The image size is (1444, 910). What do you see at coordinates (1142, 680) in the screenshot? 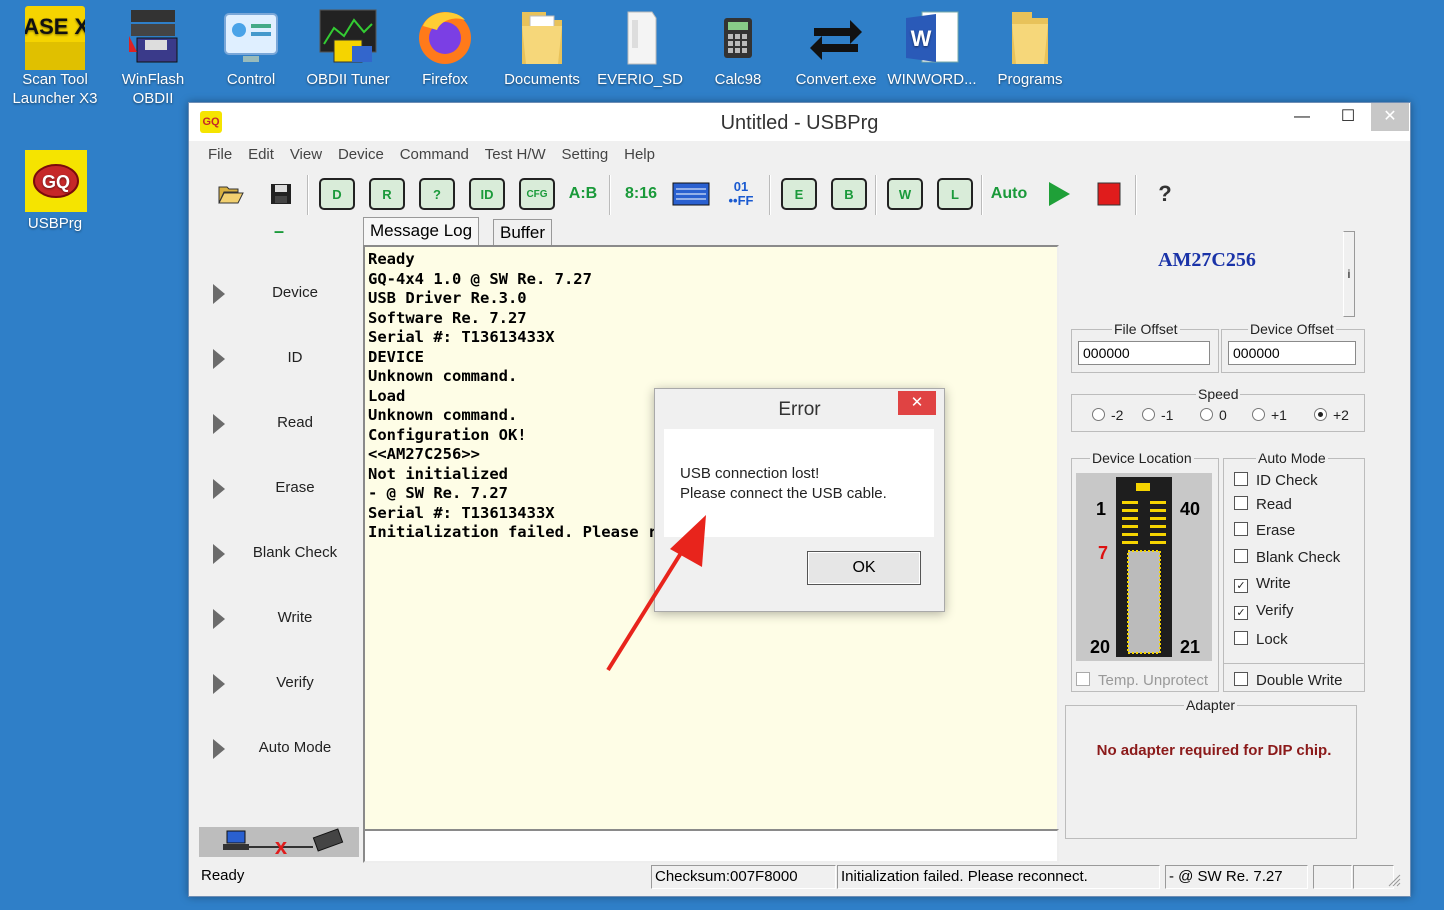
I see `temp-unprotect-checkbox: Temp. Unprotect` at bounding box center [1142, 680].